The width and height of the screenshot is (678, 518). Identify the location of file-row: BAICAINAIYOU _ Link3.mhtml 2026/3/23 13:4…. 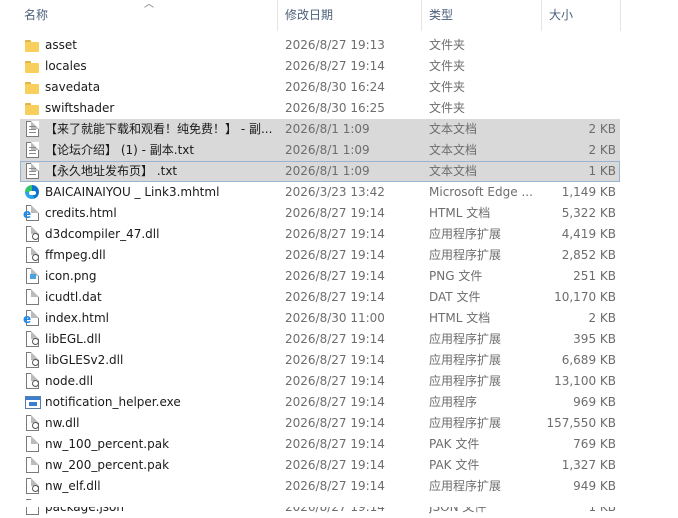
(320, 192).